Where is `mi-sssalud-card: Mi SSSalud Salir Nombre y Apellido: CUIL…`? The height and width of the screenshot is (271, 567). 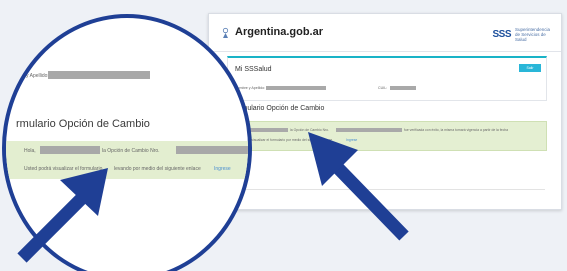 mi-sssalud-card: Mi SSSalud Salir Nombre y Apellido: CUIL… is located at coordinates (387, 78).